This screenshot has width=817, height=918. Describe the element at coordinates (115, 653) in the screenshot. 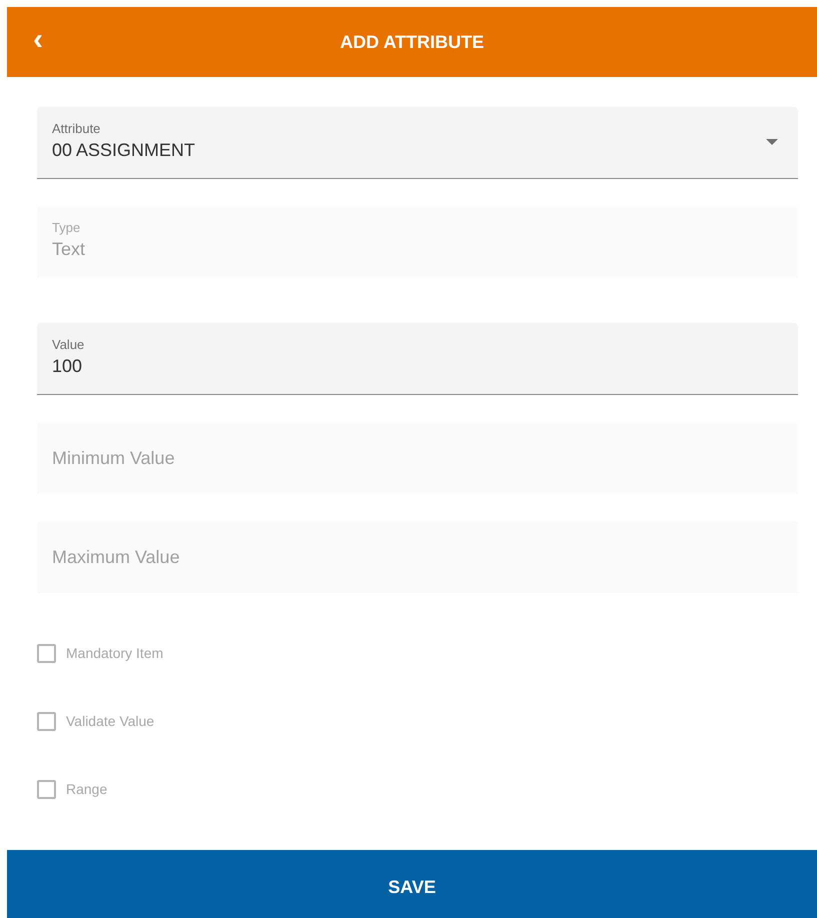

I see `checkbox-label: Mandatory Item` at that location.